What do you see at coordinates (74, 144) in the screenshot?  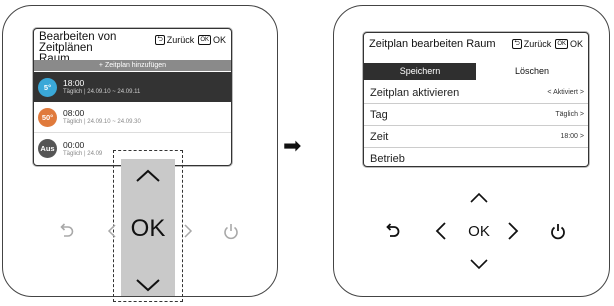 I see `schedule-time: 00:00` at bounding box center [74, 144].